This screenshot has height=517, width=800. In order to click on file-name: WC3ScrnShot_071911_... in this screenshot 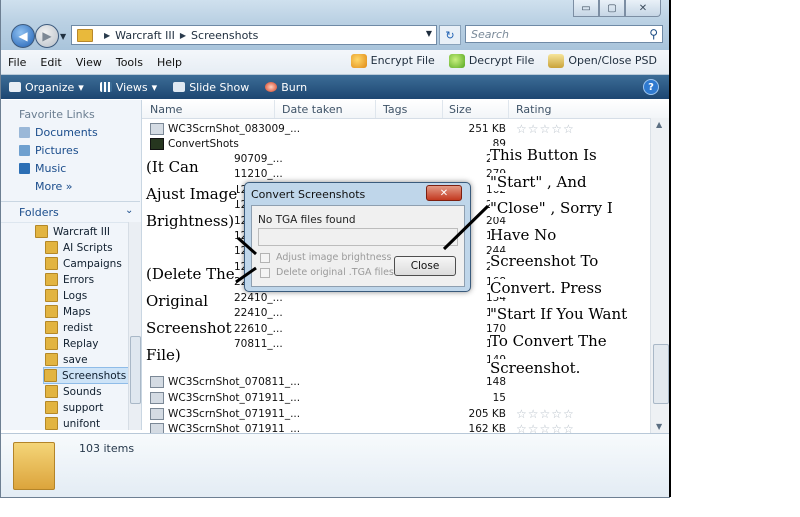, I will do `click(225, 398)`.